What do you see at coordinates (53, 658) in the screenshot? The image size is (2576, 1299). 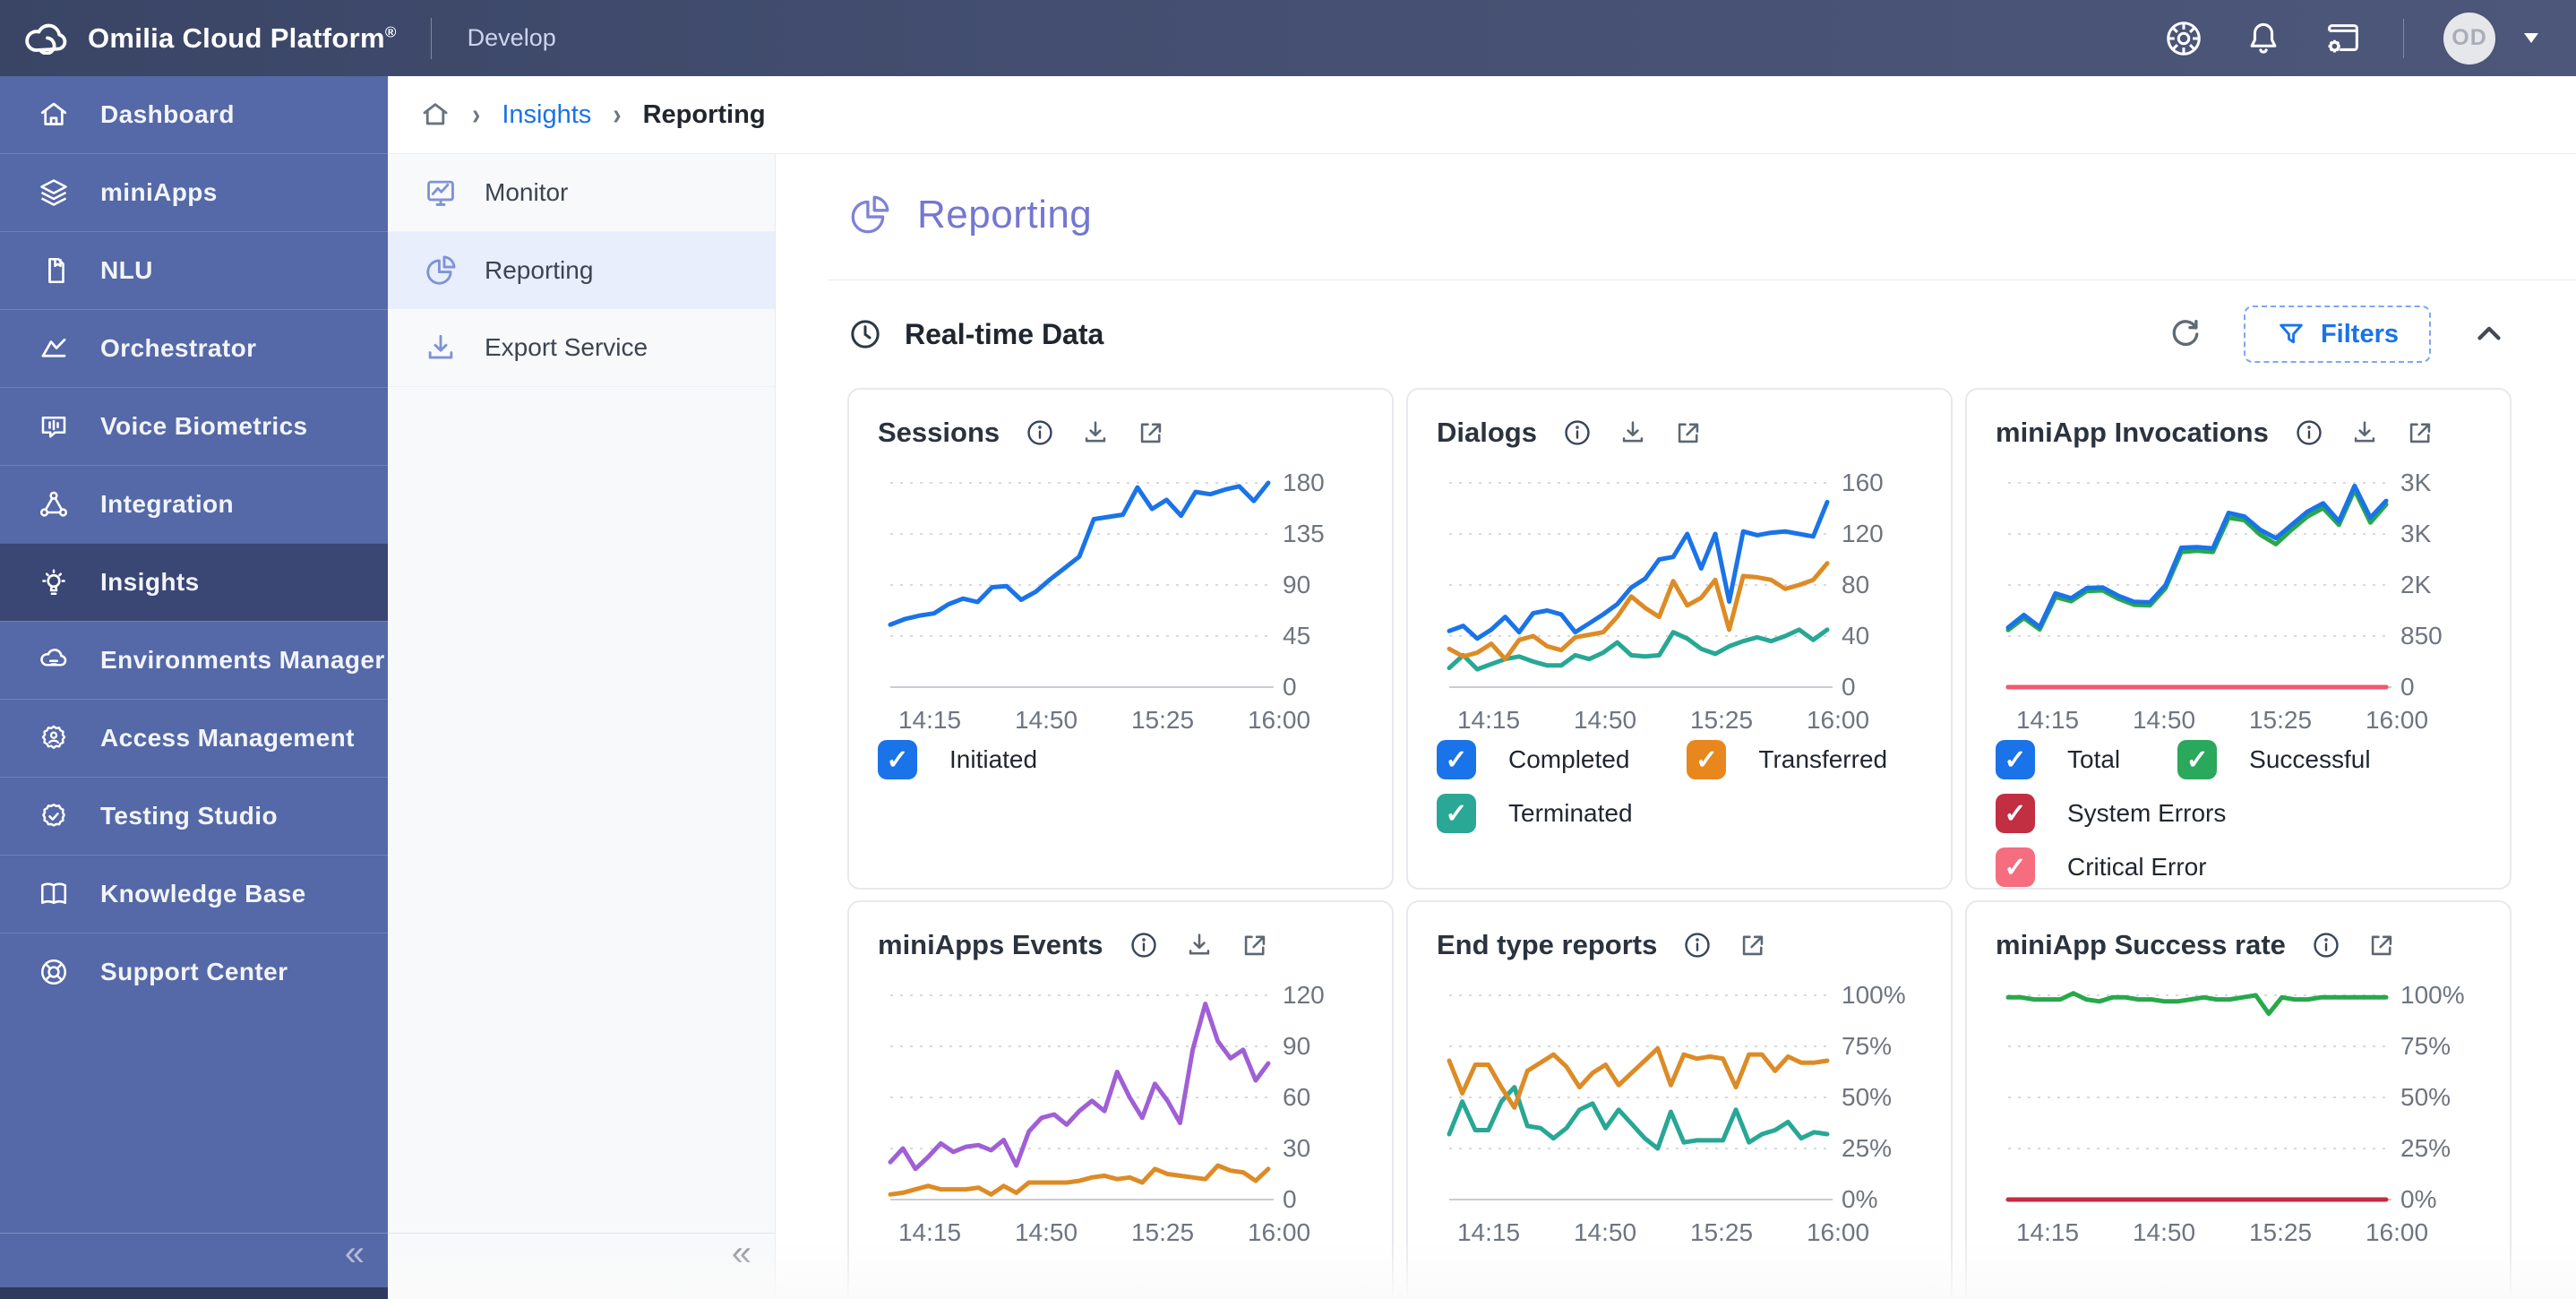 I see `environments-cloud-icon` at bounding box center [53, 658].